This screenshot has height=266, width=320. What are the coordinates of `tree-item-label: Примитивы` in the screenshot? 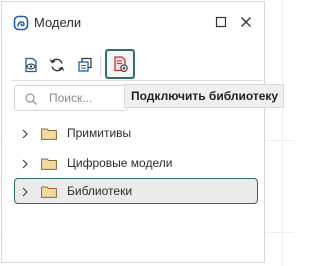 It's located at (99, 133).